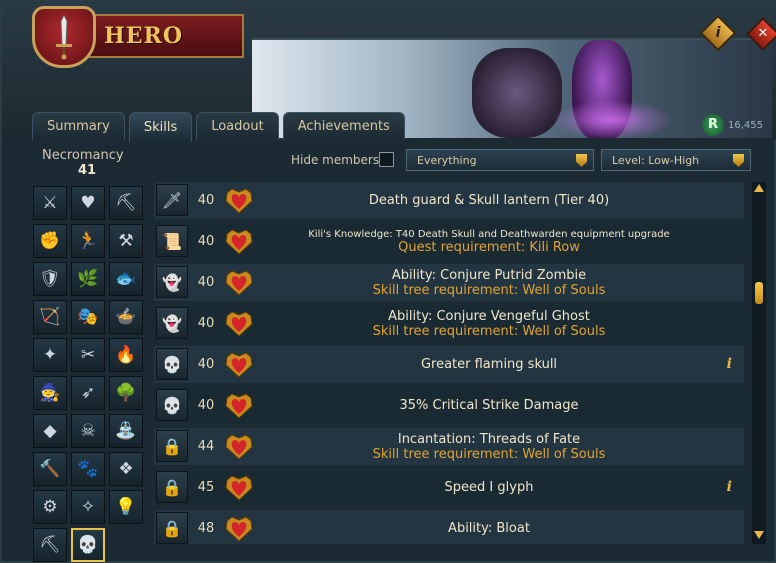 The image size is (776, 563). What do you see at coordinates (126, 393) in the screenshot?
I see `skill-woodcutting-icon: 🌳` at bounding box center [126, 393].